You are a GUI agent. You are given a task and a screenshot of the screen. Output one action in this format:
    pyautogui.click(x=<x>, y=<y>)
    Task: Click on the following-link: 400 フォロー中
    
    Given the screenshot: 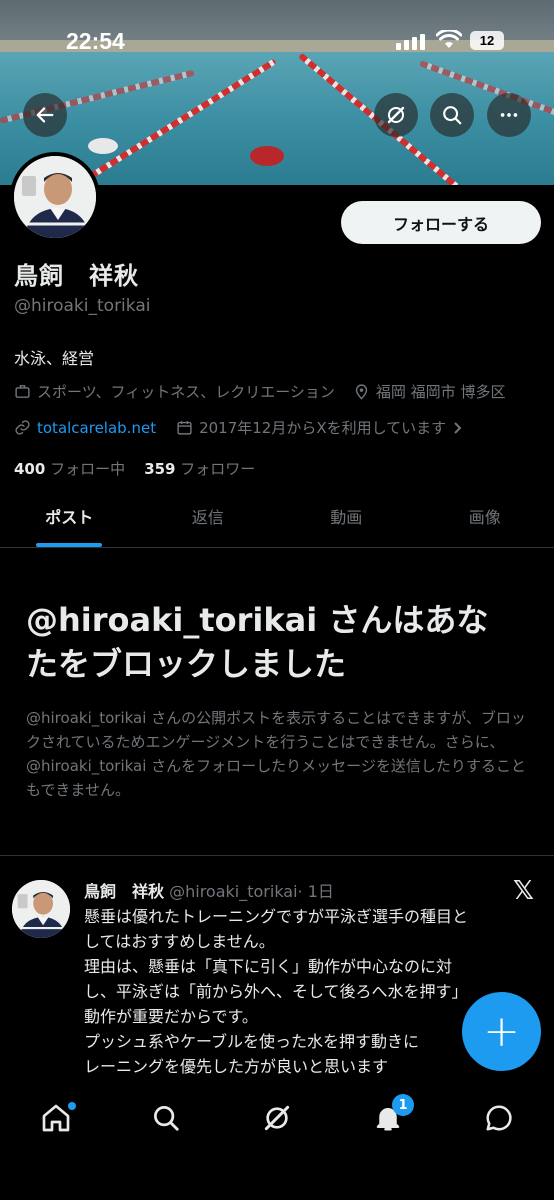 What is the action you would take?
    pyautogui.click(x=69, y=469)
    